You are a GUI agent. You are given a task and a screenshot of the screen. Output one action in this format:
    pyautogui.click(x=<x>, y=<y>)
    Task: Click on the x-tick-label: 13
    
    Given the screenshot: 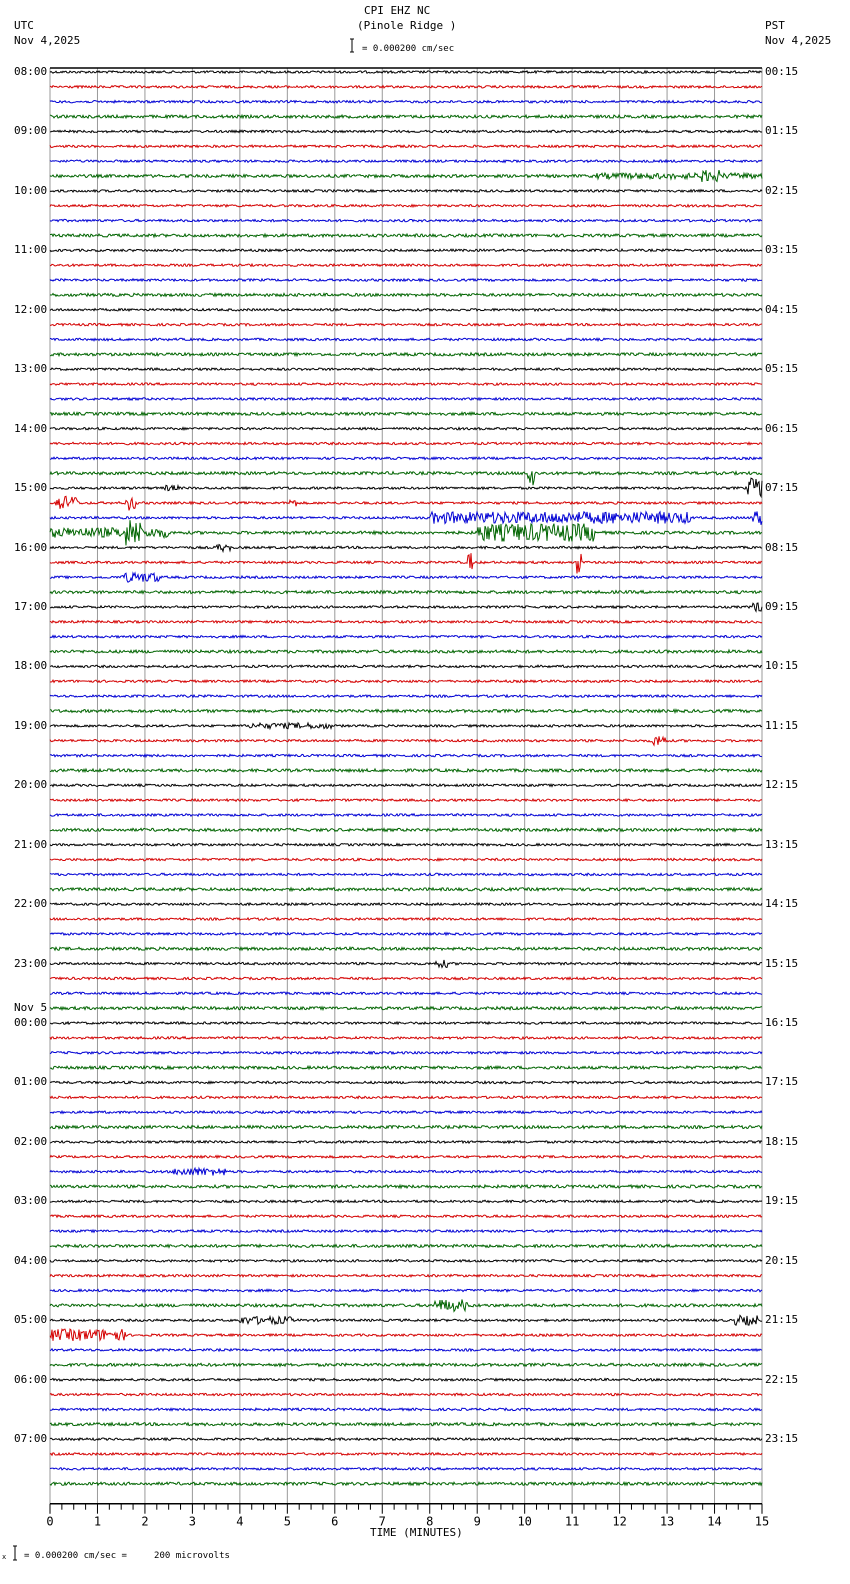 What is the action you would take?
    pyautogui.click(x=667, y=1522)
    